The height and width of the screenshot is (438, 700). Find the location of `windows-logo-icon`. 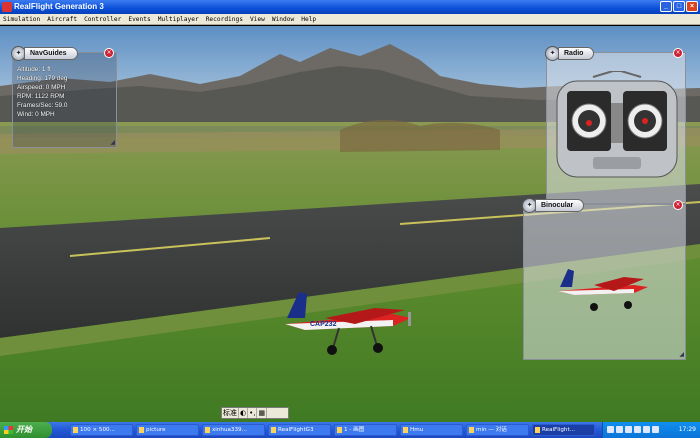

windows-logo-icon is located at coordinates (8, 430).